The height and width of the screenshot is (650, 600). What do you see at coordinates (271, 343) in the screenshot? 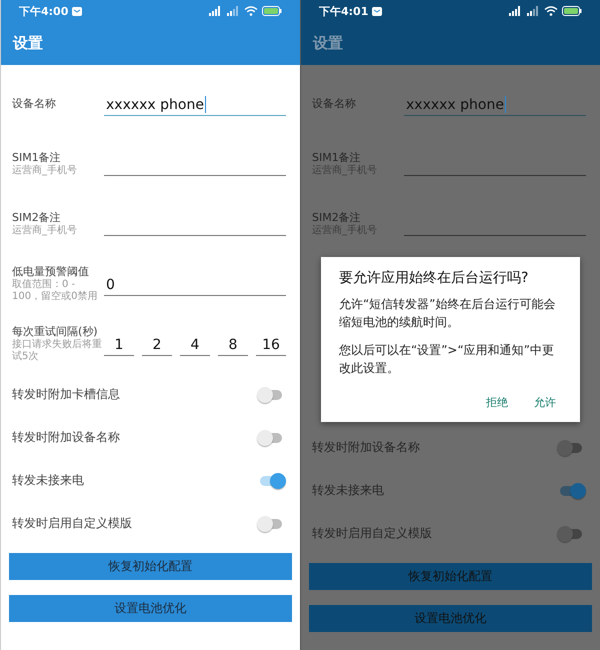
I see `number-field: 16` at bounding box center [271, 343].